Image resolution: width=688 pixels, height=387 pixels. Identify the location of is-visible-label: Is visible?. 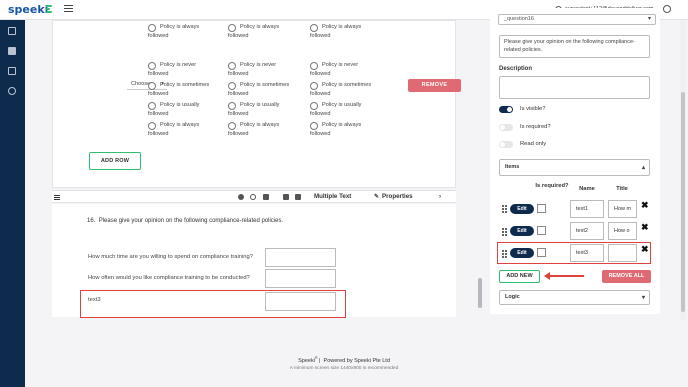
(533, 109).